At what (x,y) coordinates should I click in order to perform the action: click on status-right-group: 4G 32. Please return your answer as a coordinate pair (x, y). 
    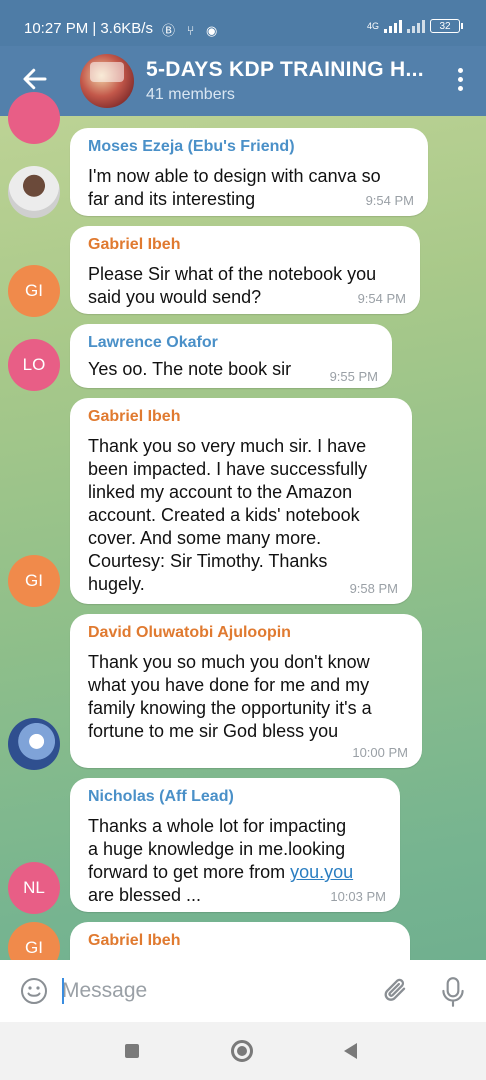
    Looking at the image, I should click on (414, 26).